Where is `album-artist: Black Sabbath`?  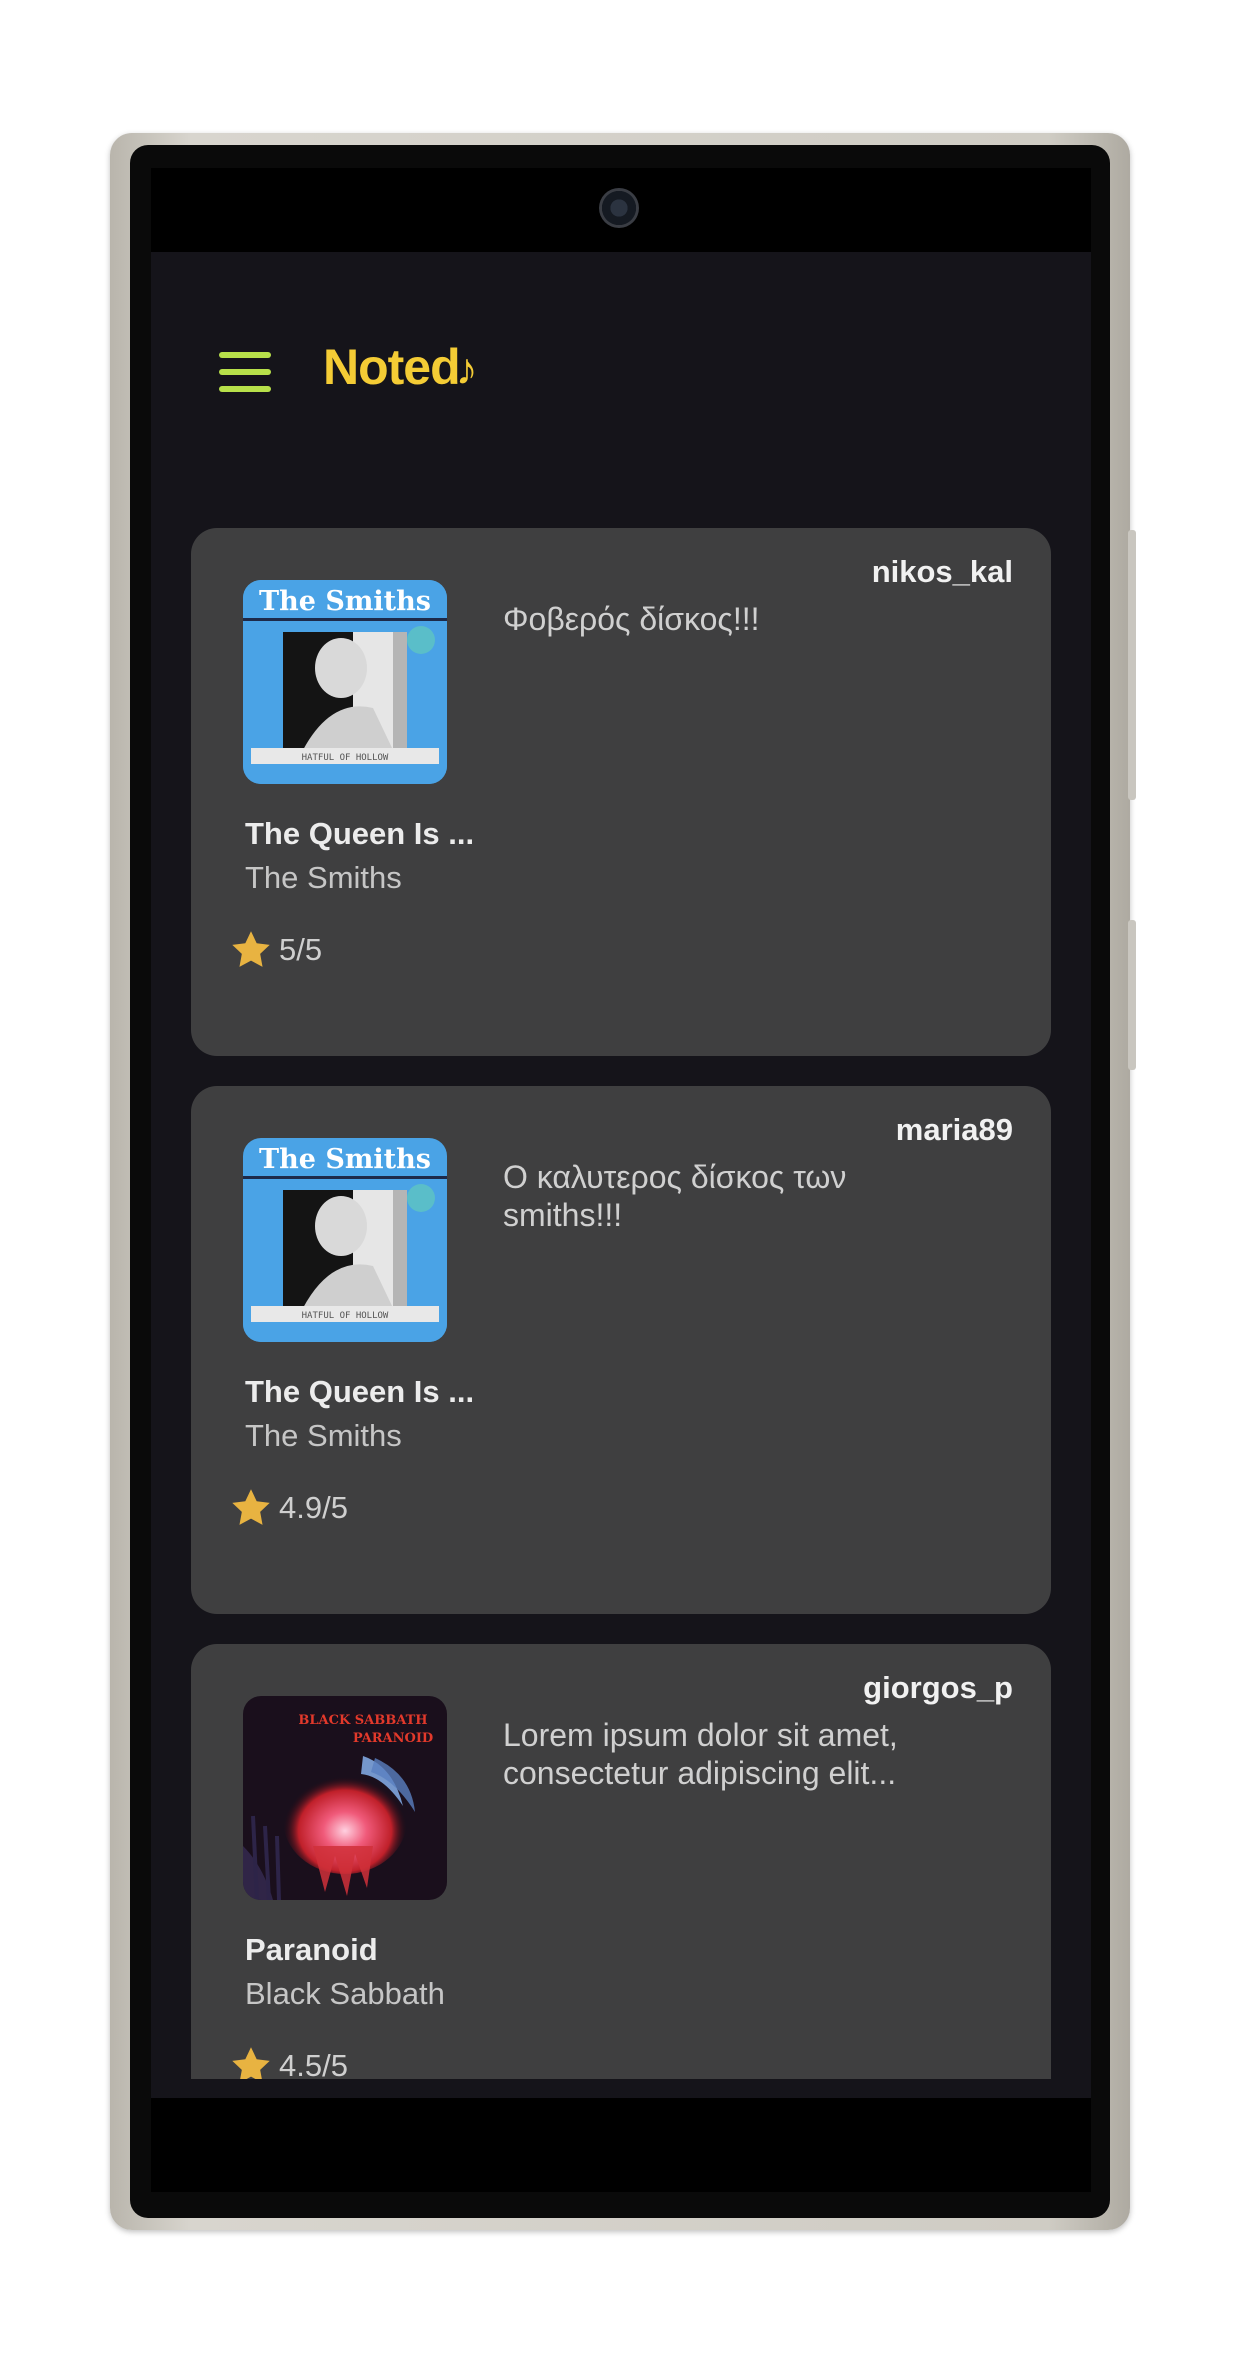 album-artist: Black Sabbath is located at coordinates (345, 1993).